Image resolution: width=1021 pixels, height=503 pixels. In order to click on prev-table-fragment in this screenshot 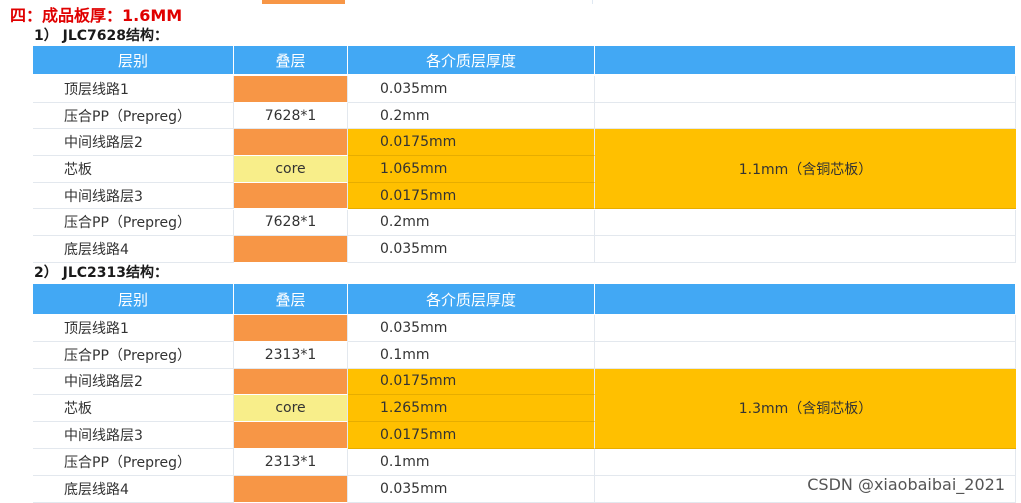, I will do `click(303, 2)`.